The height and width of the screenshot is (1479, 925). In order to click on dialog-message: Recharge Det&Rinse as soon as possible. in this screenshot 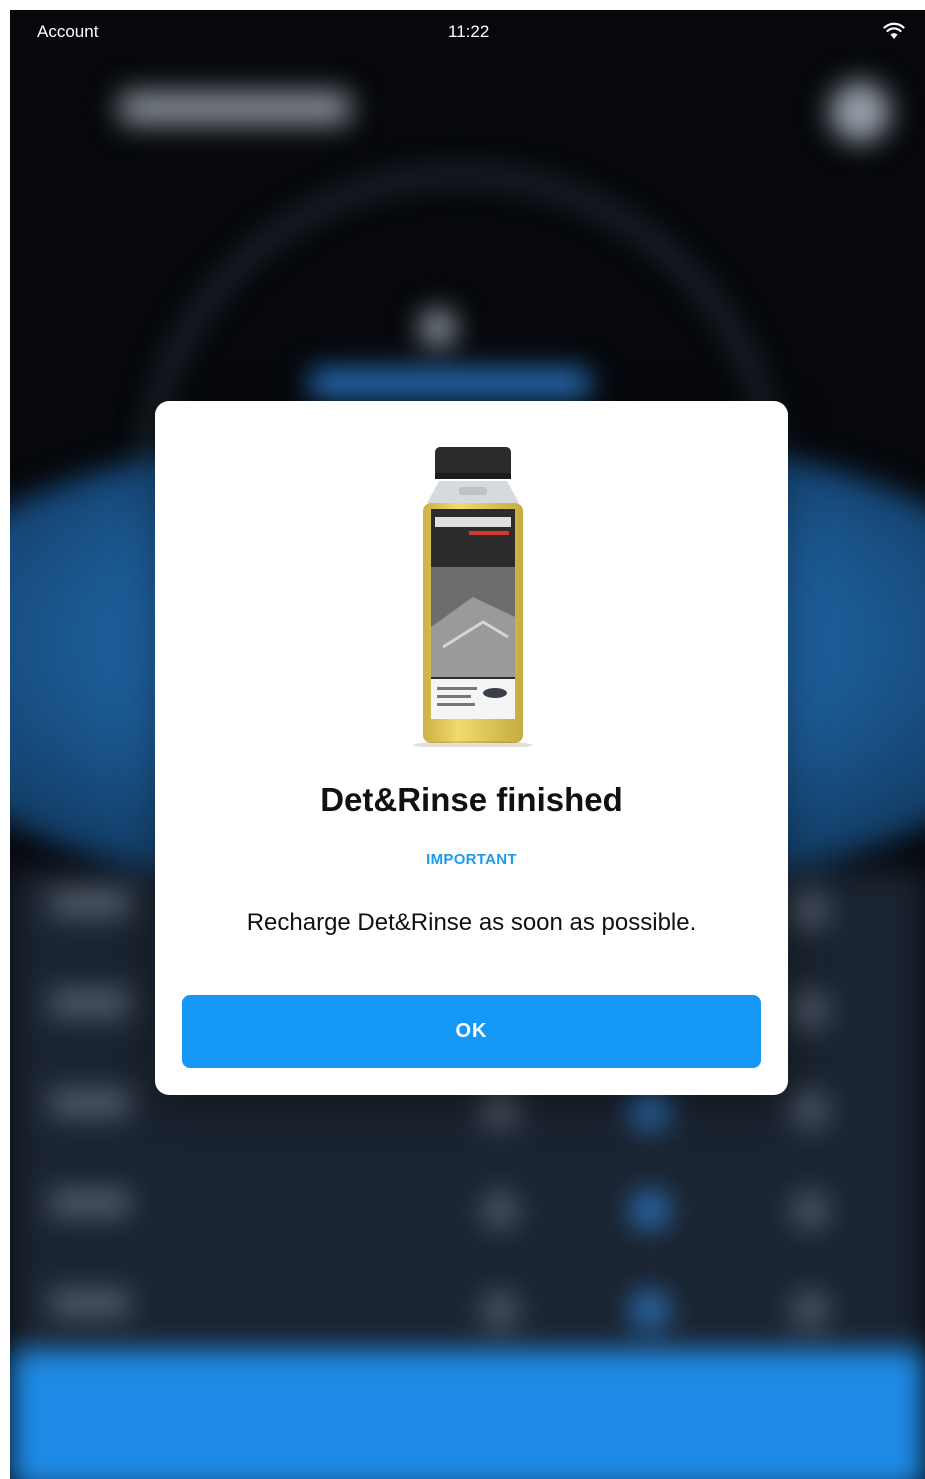, I will do `click(471, 922)`.